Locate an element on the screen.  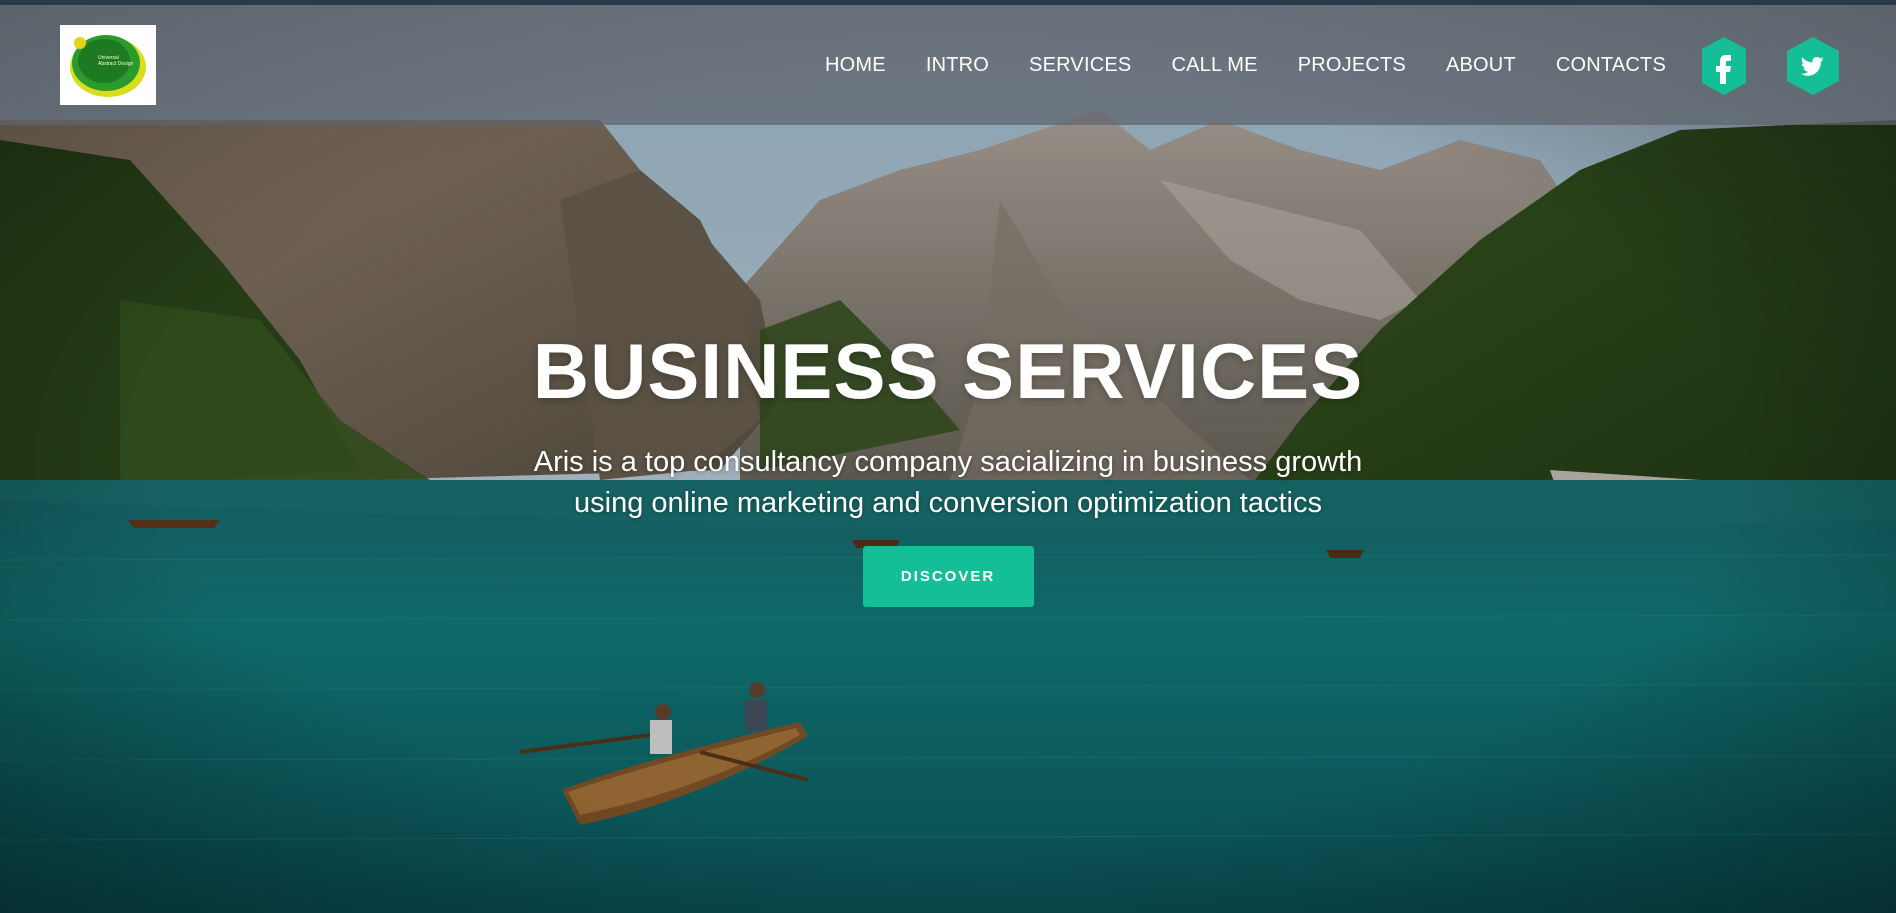
top-border-line is located at coordinates (948, 2).